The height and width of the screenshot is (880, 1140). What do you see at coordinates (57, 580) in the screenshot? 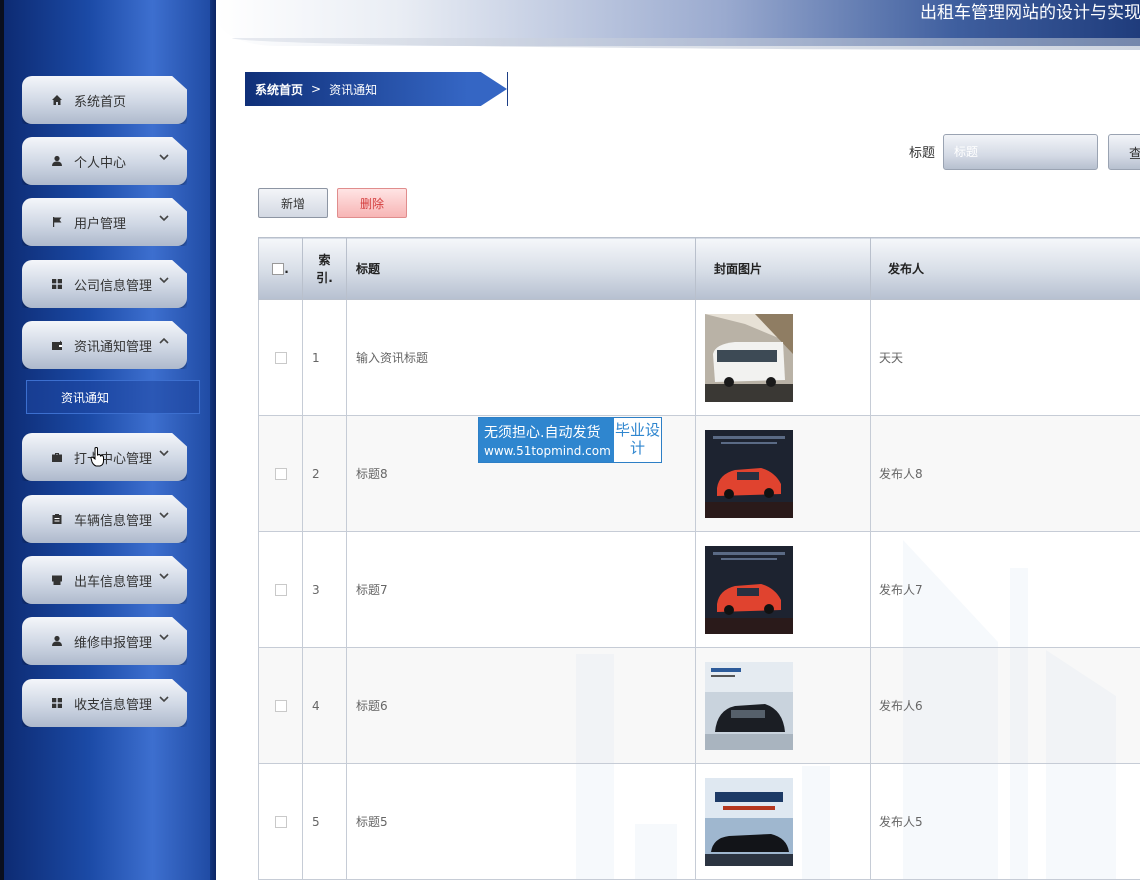
I see `printer-icon` at bounding box center [57, 580].